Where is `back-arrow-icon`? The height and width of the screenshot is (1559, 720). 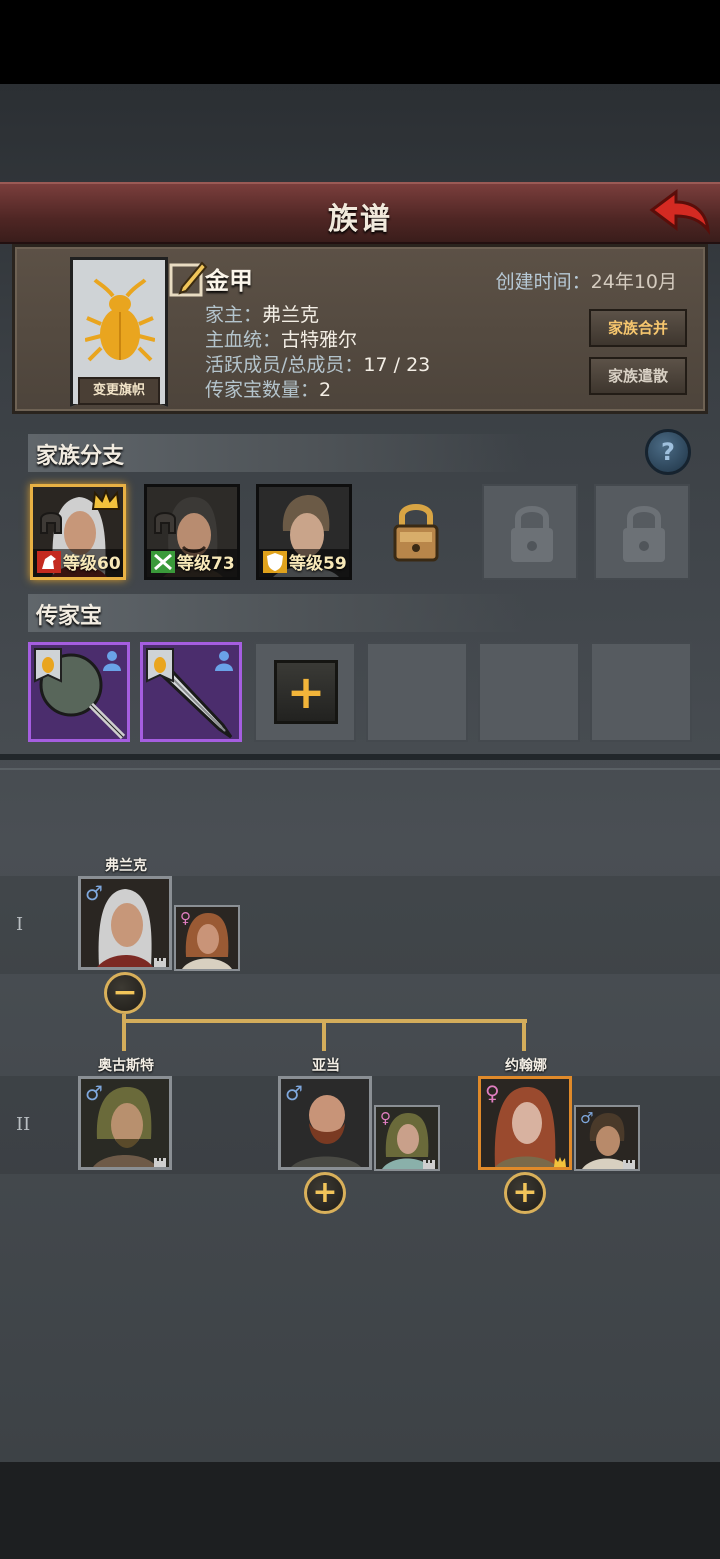 back-arrow-icon is located at coordinates (679, 213).